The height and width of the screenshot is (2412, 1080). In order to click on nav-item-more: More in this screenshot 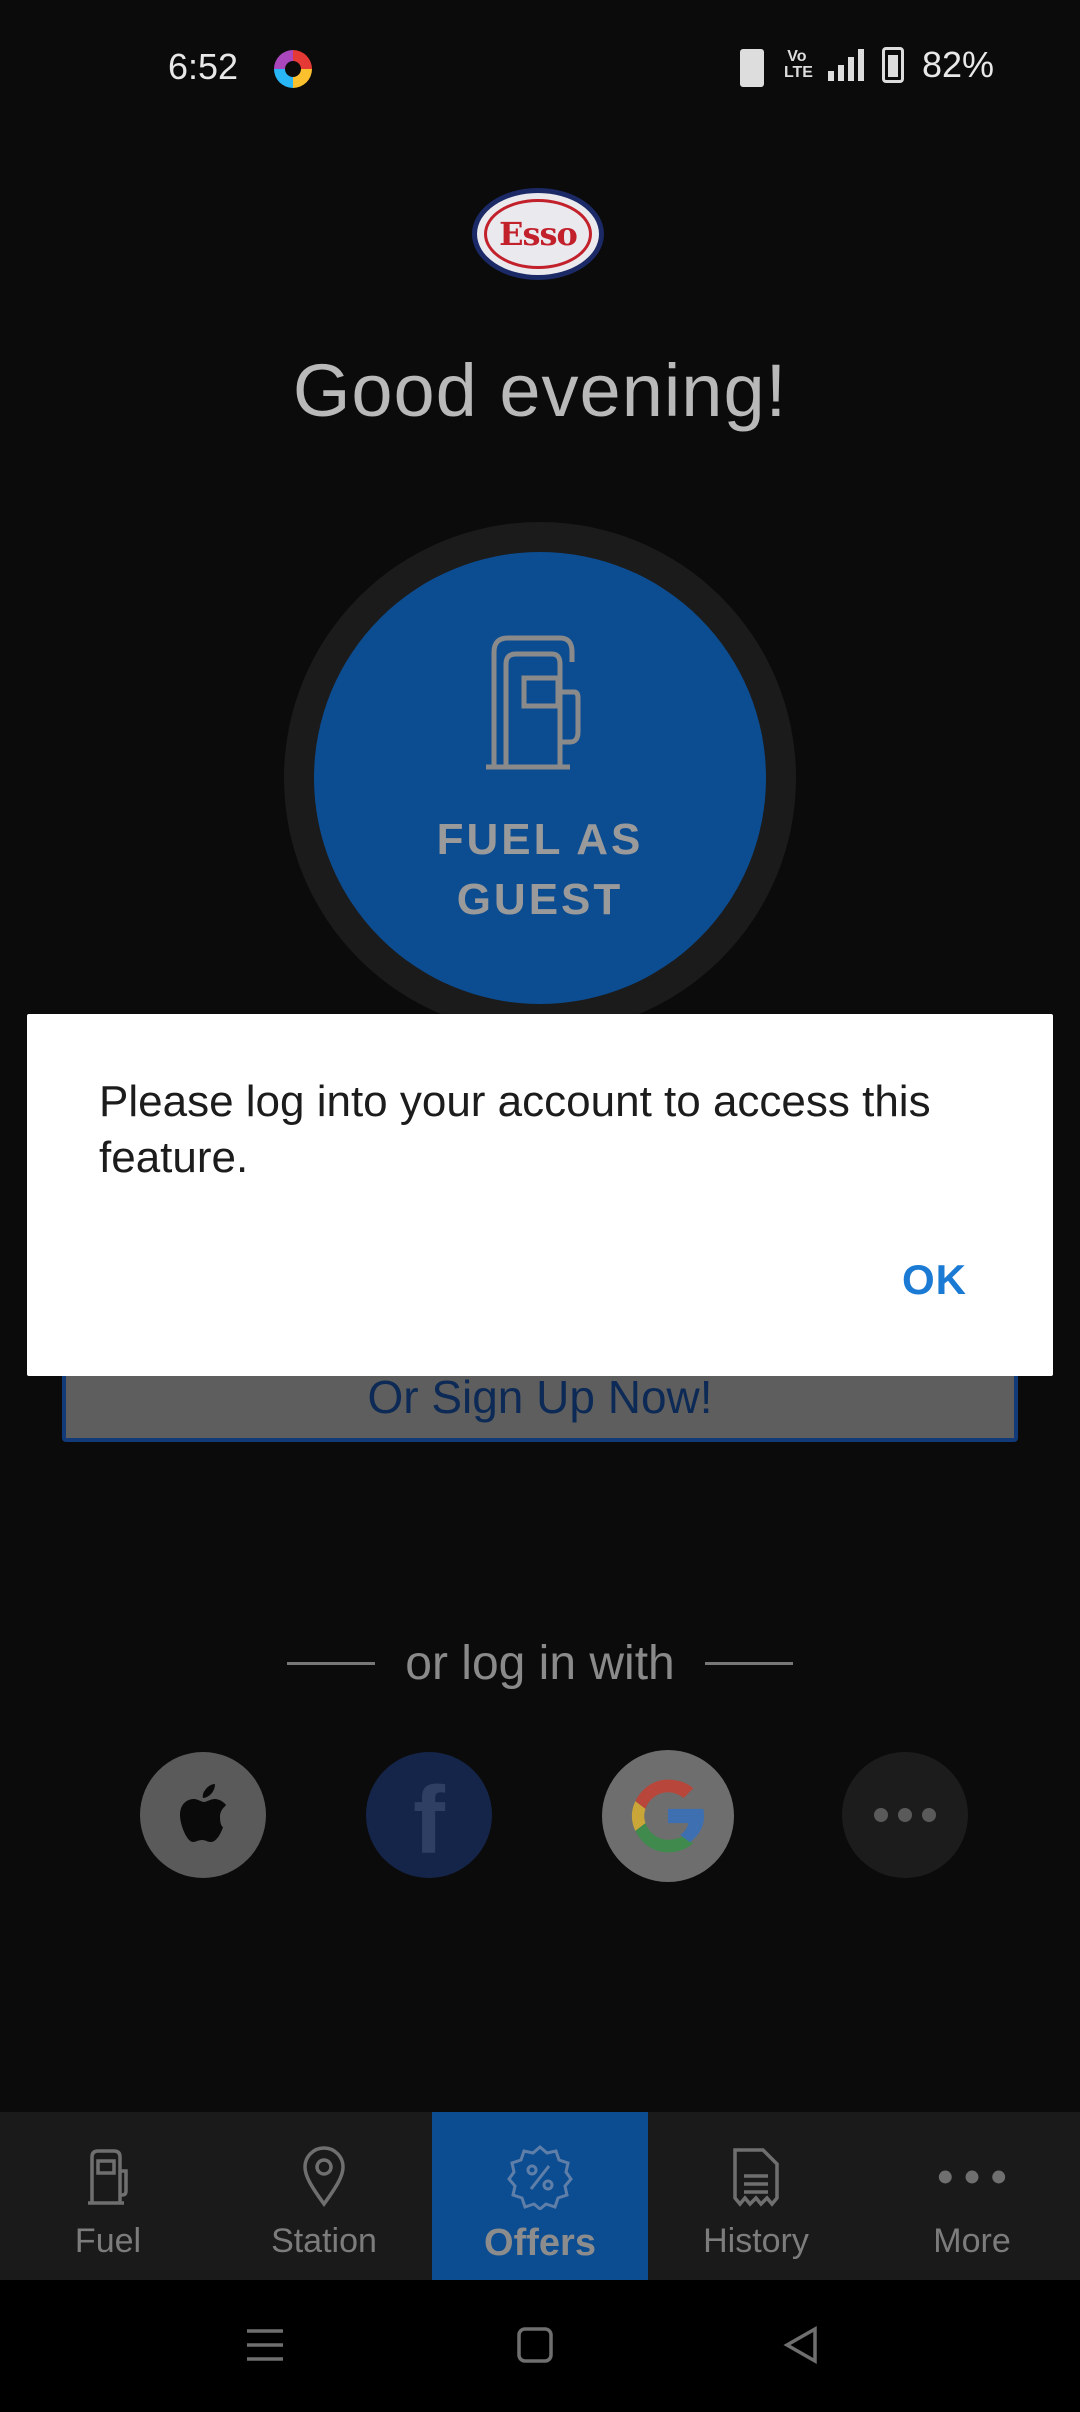, I will do `click(972, 2196)`.